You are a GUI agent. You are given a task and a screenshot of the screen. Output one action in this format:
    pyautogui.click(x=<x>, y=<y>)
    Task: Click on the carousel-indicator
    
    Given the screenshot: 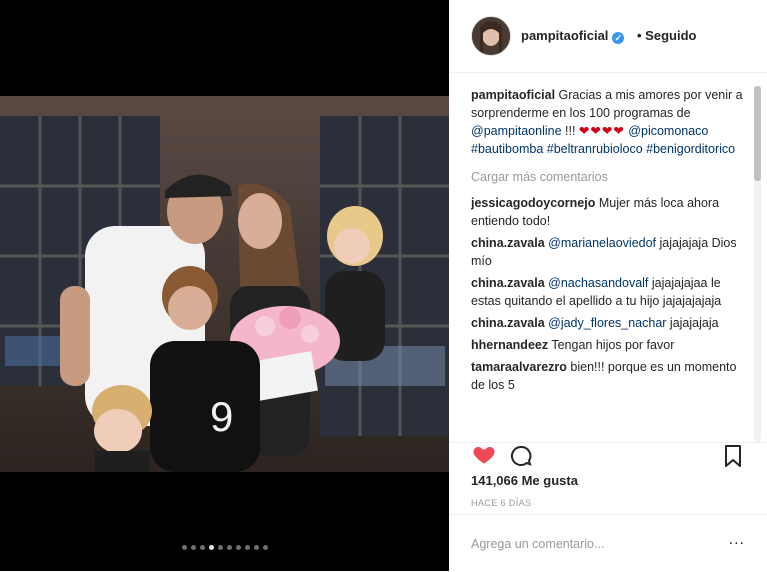 What is the action you would take?
    pyautogui.click(x=224, y=547)
    